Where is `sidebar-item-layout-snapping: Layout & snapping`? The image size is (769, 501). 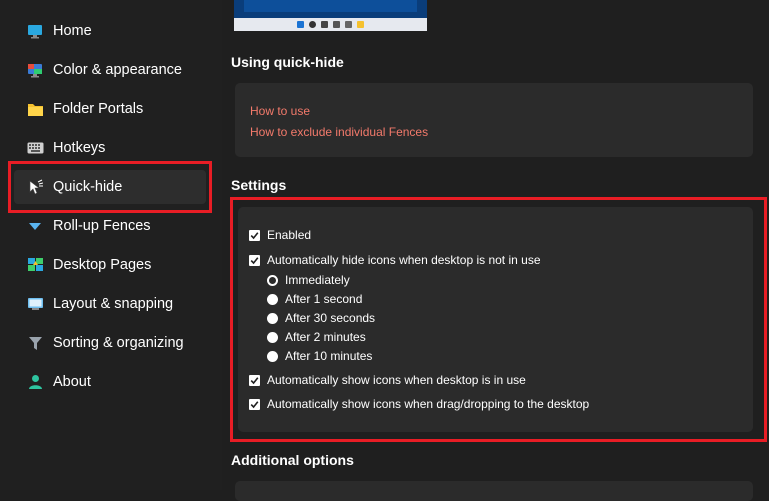 sidebar-item-layout-snapping: Layout & snapping is located at coordinates (110, 304).